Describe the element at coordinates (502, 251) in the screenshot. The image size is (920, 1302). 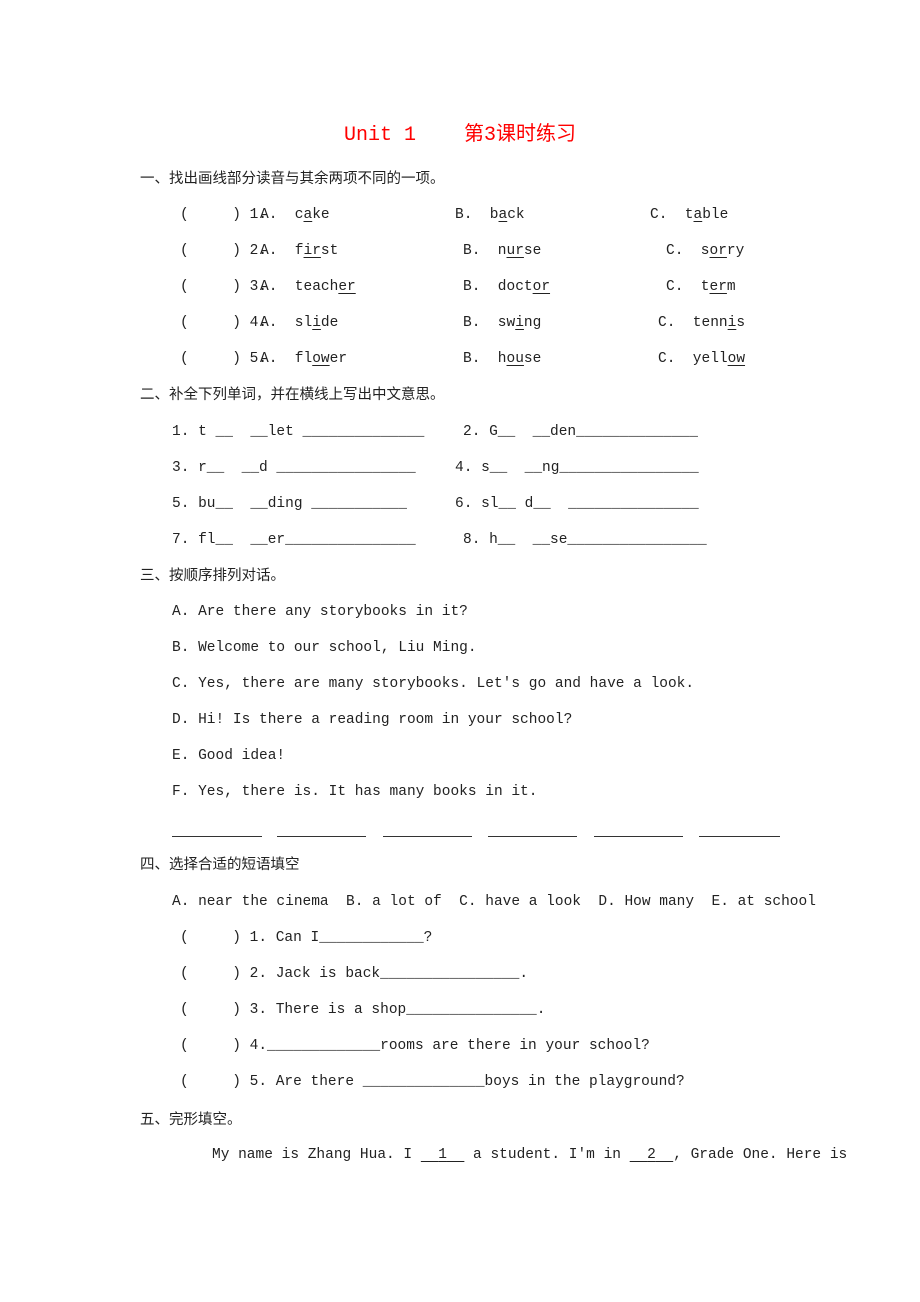
I see `option-b: B. nurse` at that location.